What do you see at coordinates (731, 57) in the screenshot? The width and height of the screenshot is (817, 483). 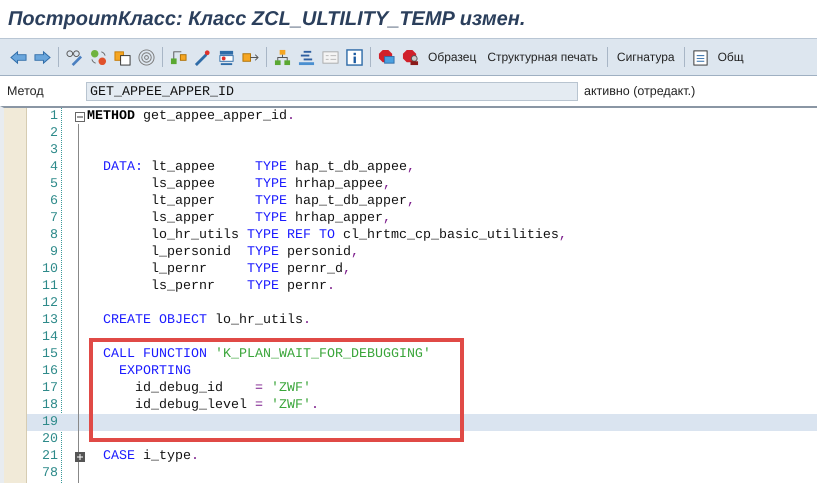 I see `toolbar-button: Общ` at bounding box center [731, 57].